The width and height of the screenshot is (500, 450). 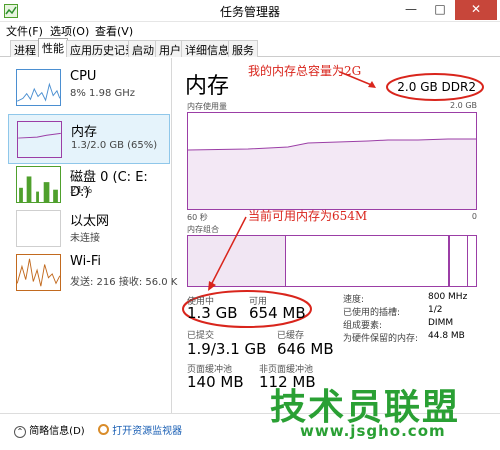 I want to click on committed-value: 1.9/3.1 GB, so click(x=227, y=349).